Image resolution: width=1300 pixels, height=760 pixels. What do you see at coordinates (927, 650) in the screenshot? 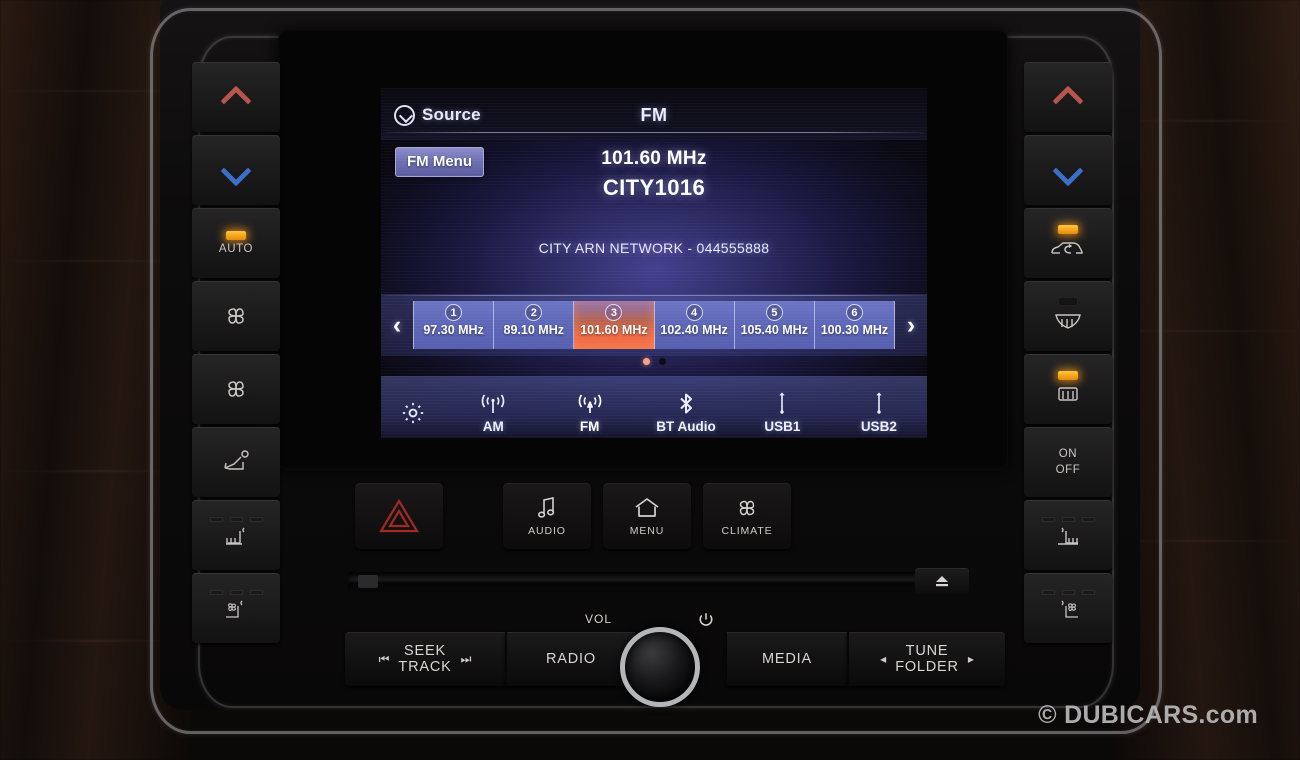
I see `tune-label: TUNE` at bounding box center [927, 650].